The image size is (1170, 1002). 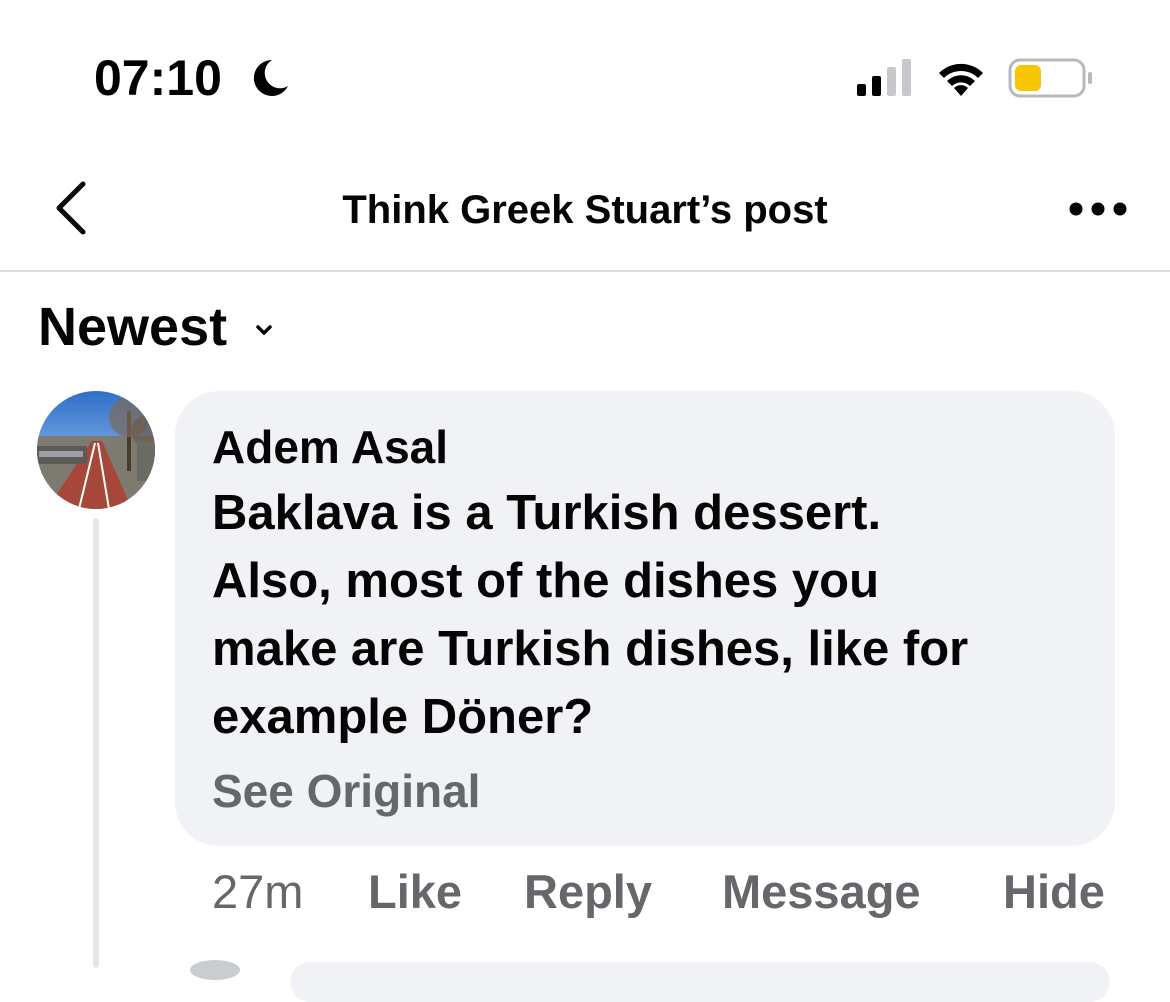 What do you see at coordinates (96, 743) in the screenshot?
I see `thread-line` at bounding box center [96, 743].